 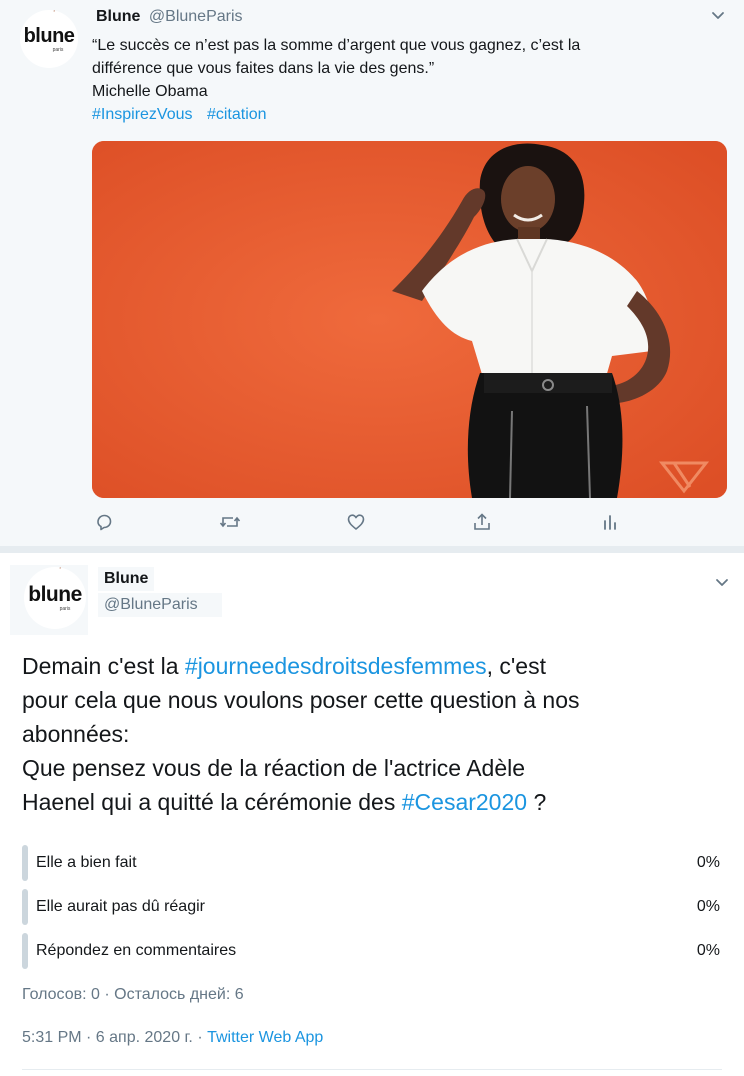 I want to click on poll-option: Elle aurait pas dû réagir 0%, so click(x=372, y=907).